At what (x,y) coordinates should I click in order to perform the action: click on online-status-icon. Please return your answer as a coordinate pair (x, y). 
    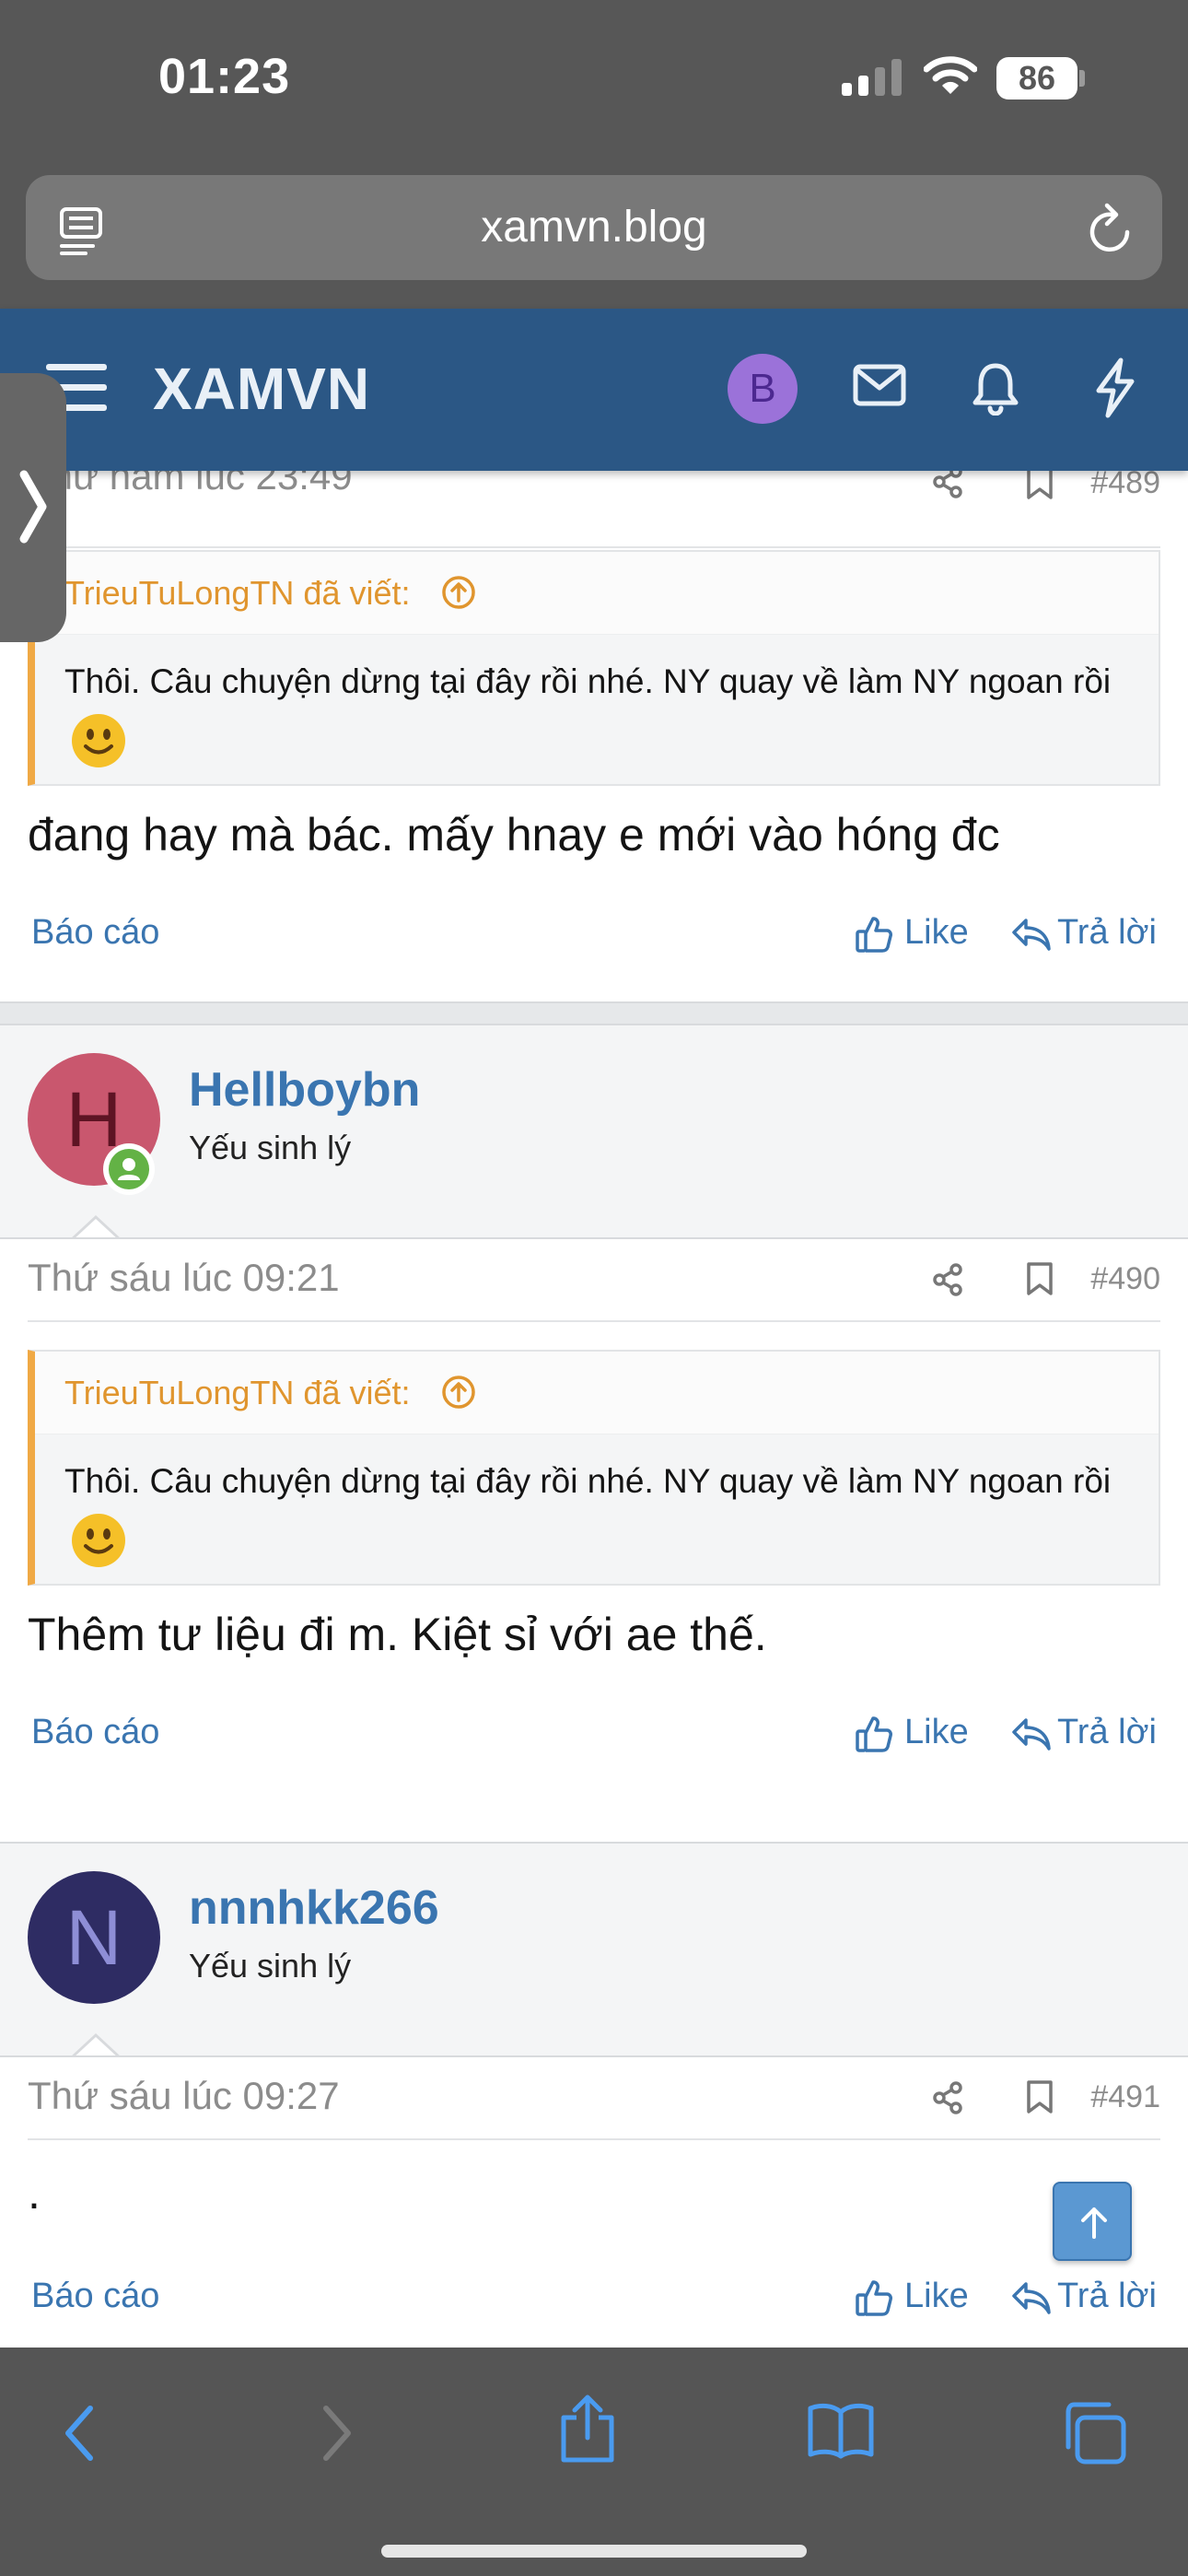
    Looking at the image, I should click on (129, 1169).